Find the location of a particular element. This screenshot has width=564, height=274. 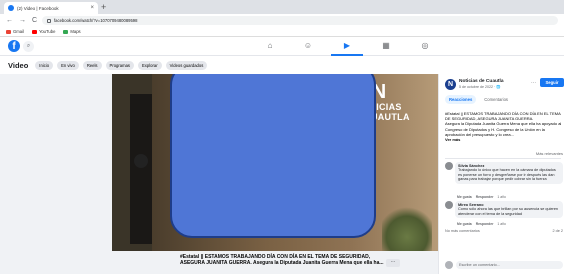

url-text: facebook.com/watch/?v=1070709480089598 is located at coordinates (96, 20).